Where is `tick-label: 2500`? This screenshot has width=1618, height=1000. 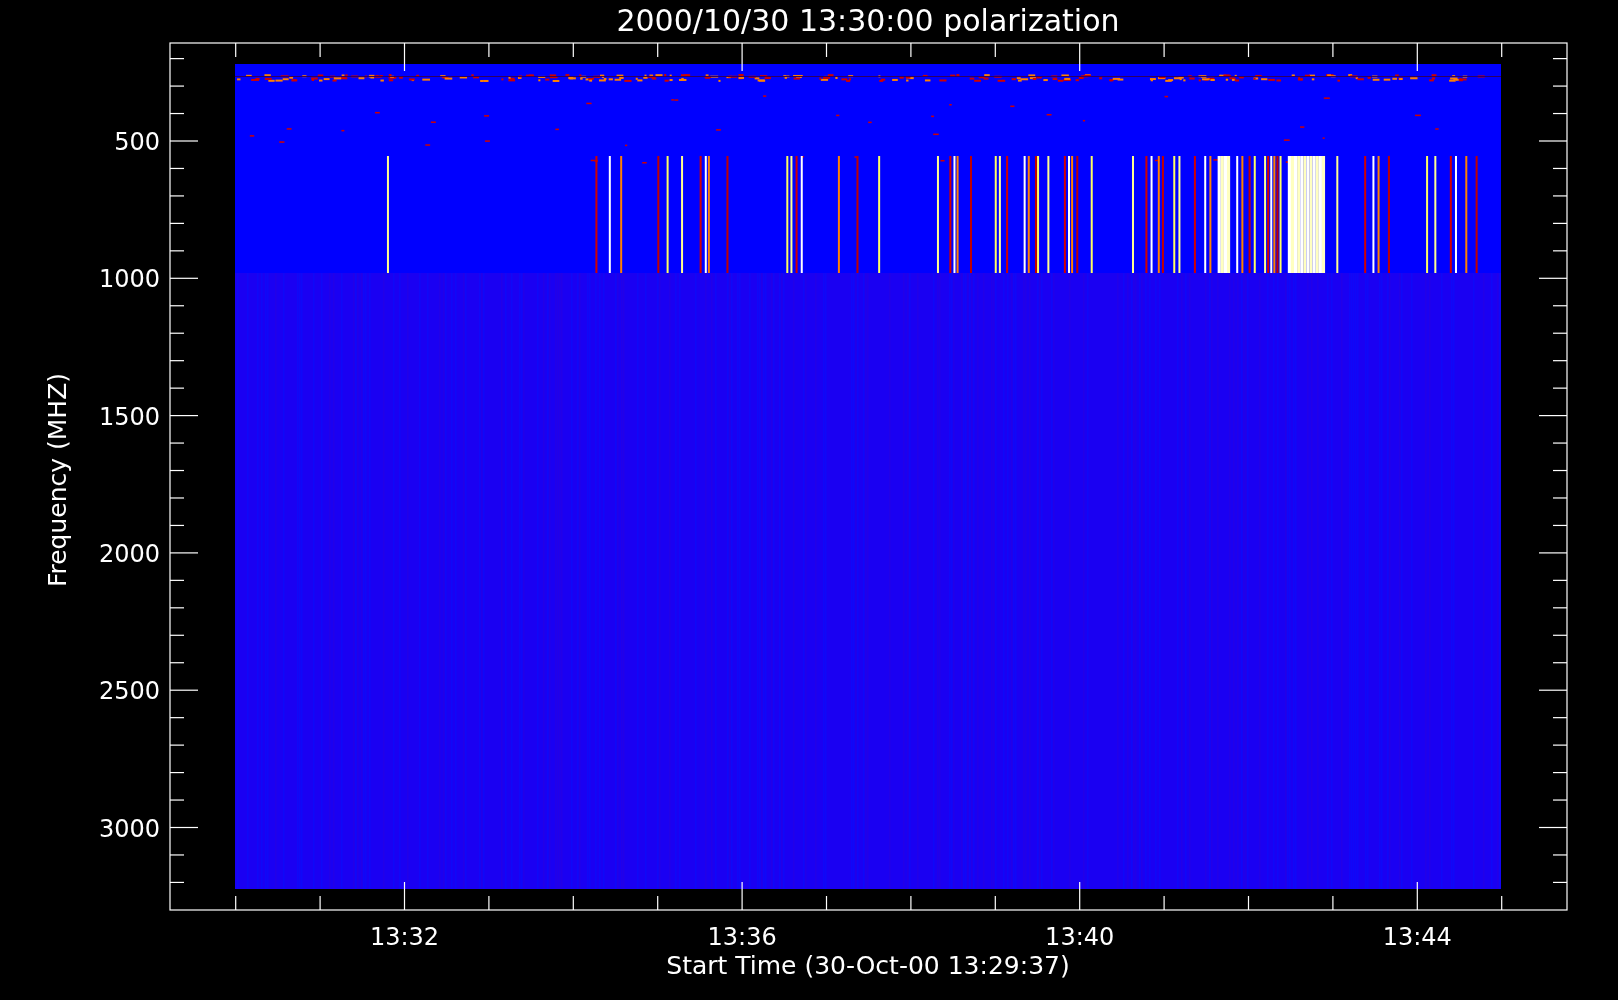
tick-label: 2500 is located at coordinates (129, 691).